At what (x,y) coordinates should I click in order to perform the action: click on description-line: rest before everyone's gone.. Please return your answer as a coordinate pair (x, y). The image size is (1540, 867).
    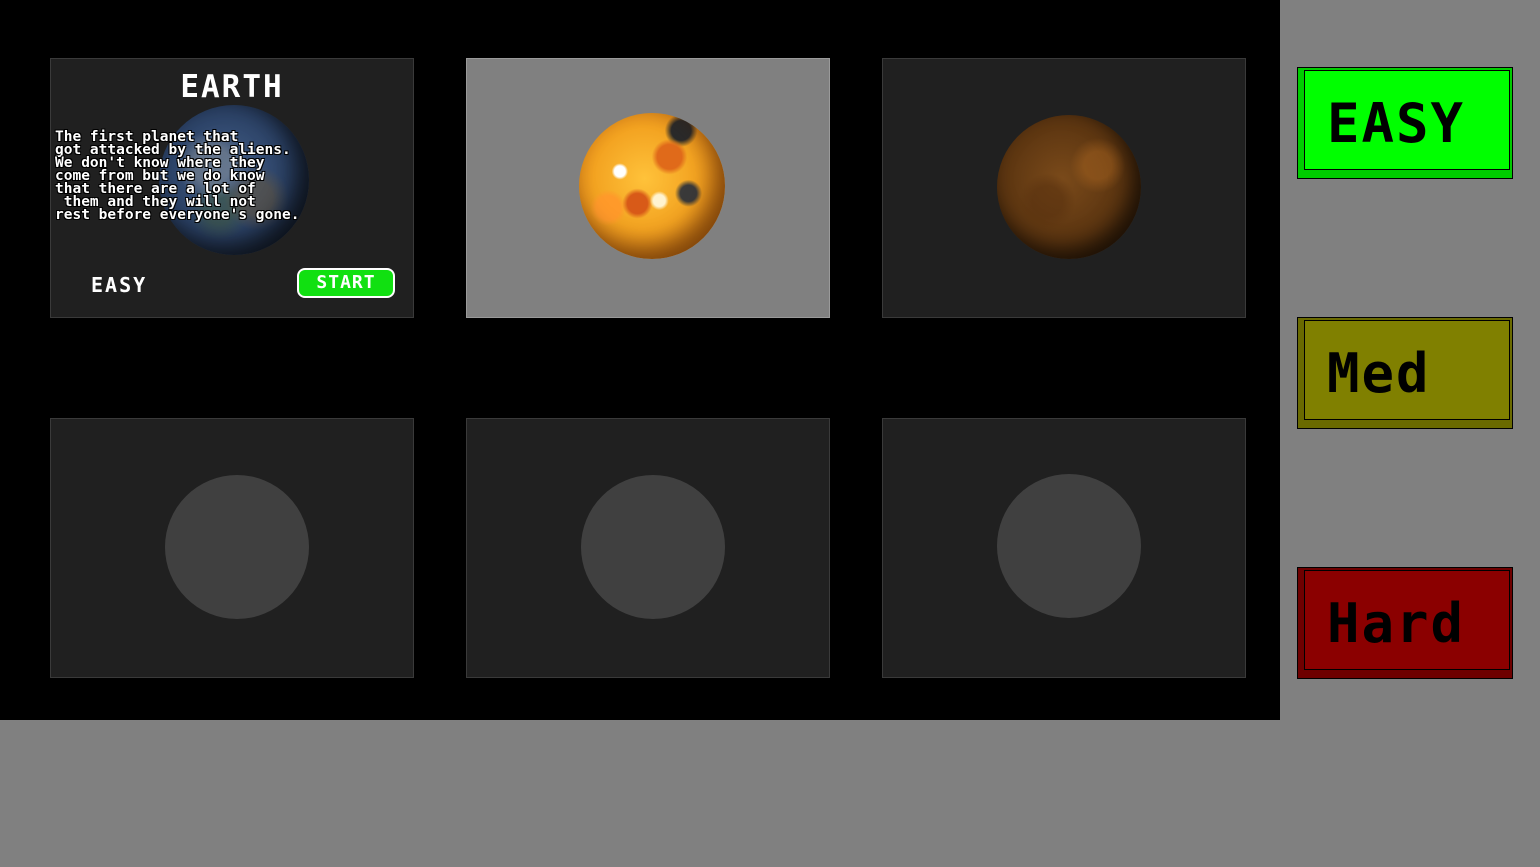
    Looking at the image, I should click on (177, 215).